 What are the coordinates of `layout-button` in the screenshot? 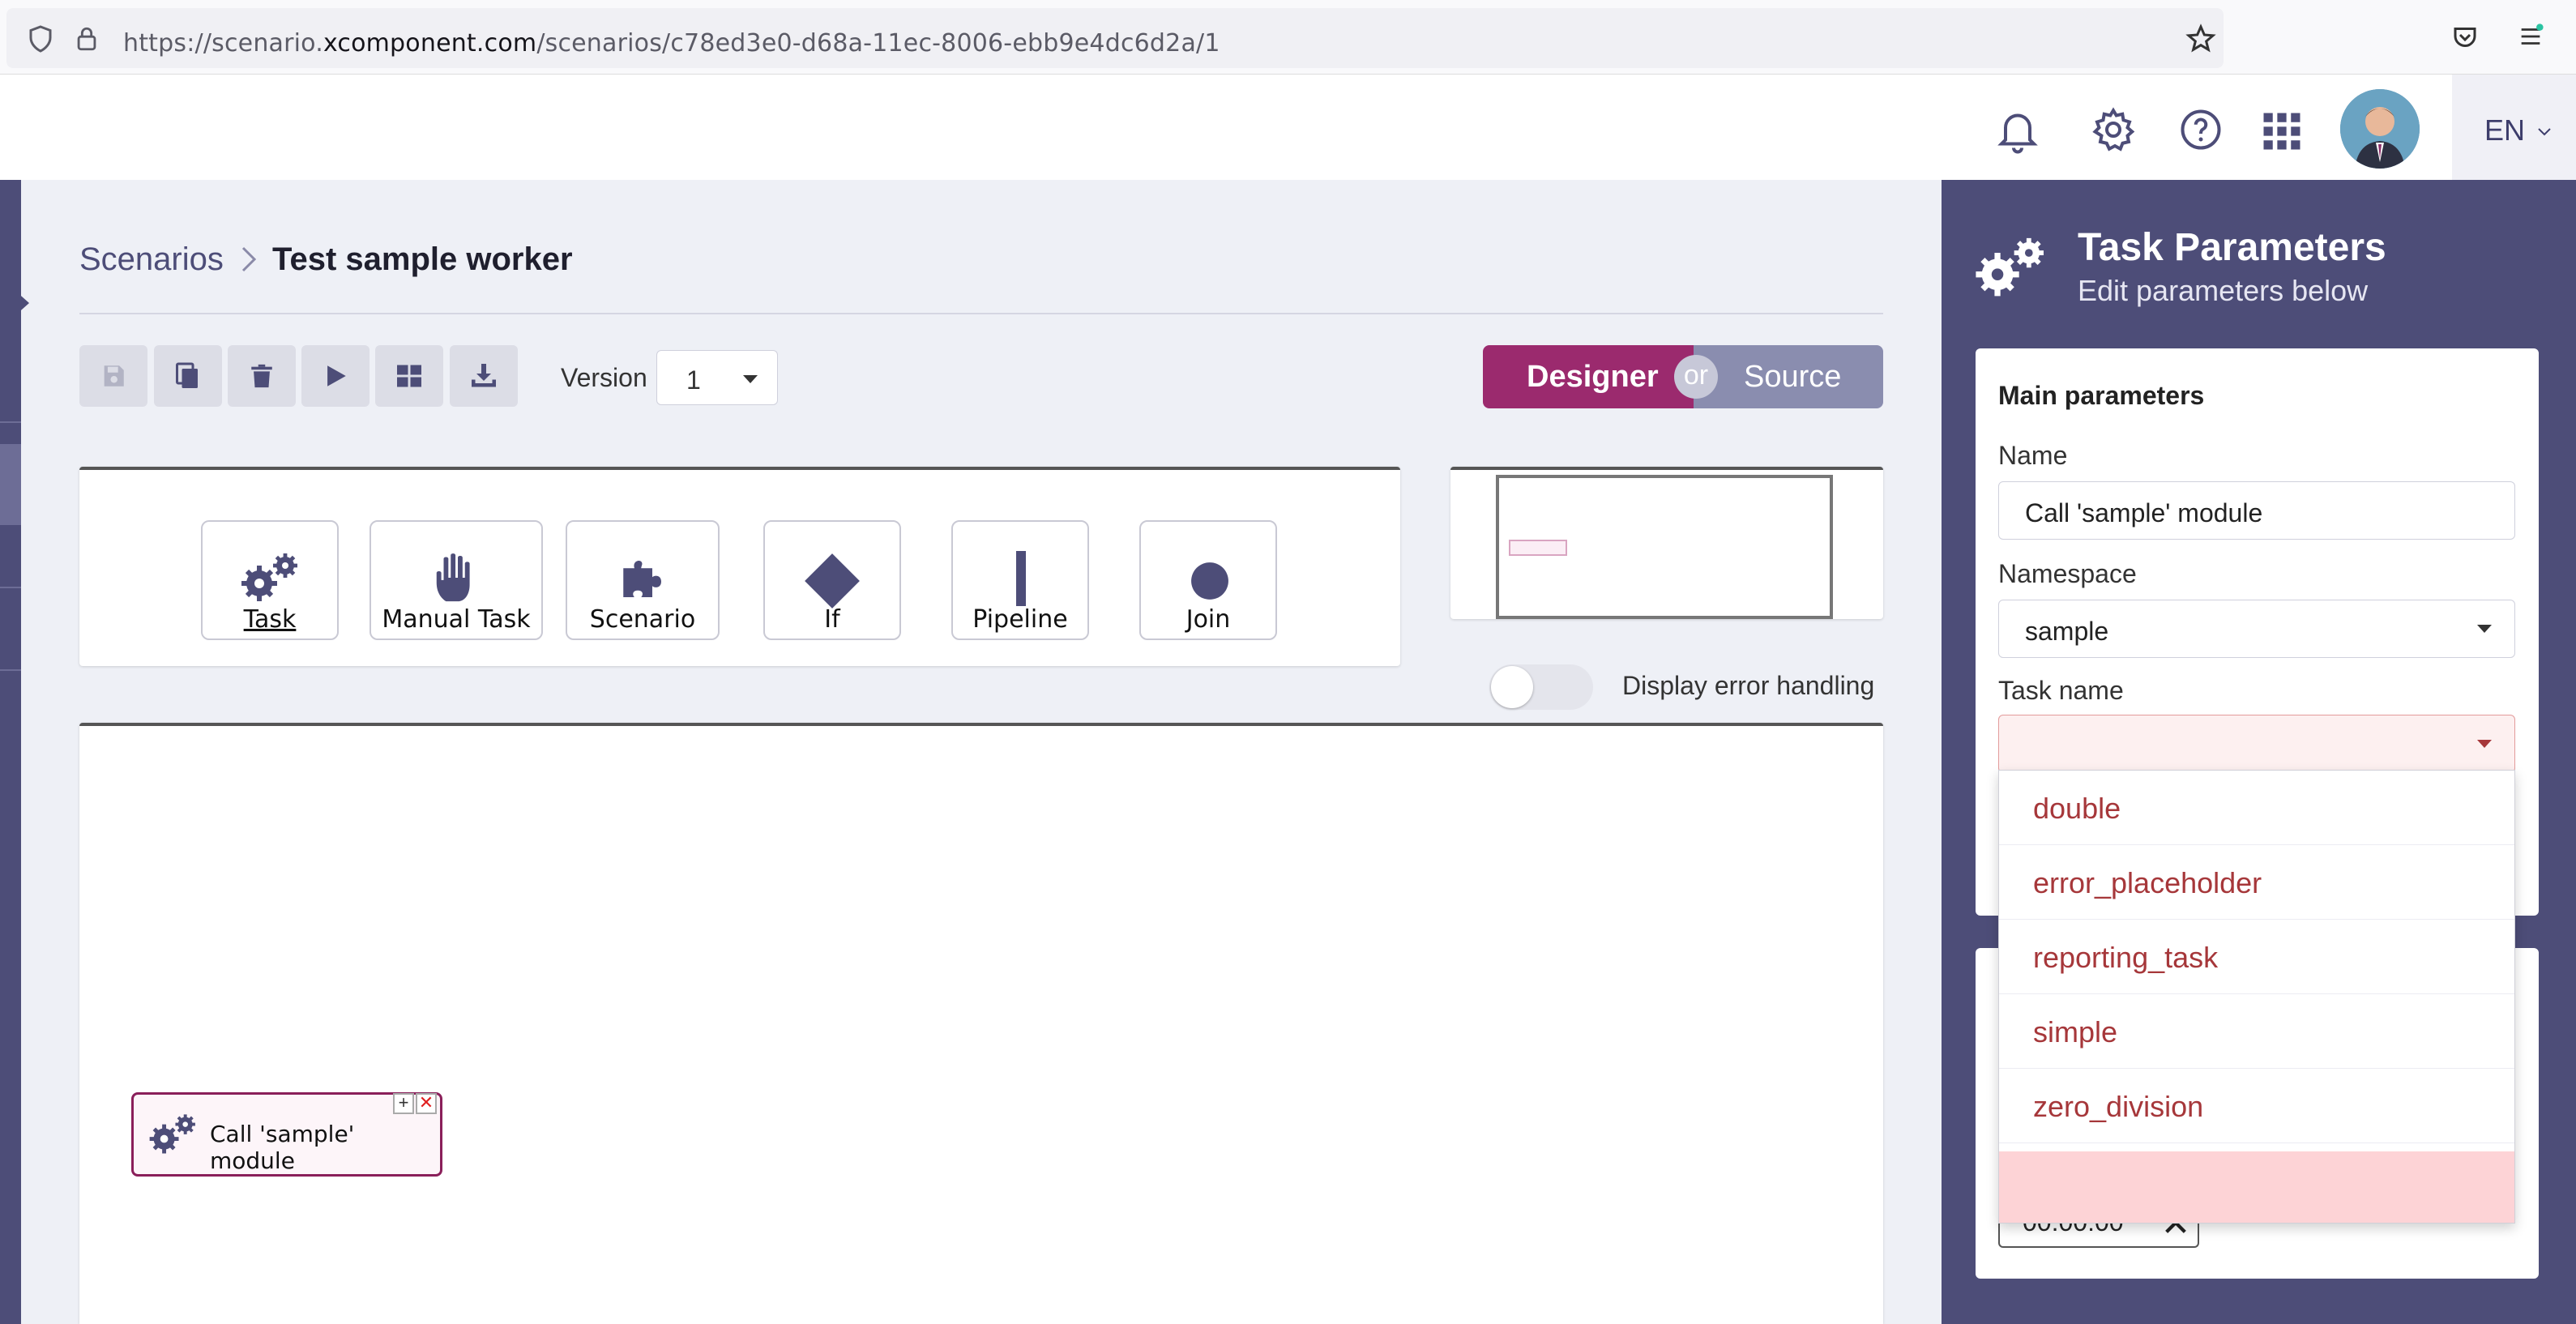 It's located at (409, 376).